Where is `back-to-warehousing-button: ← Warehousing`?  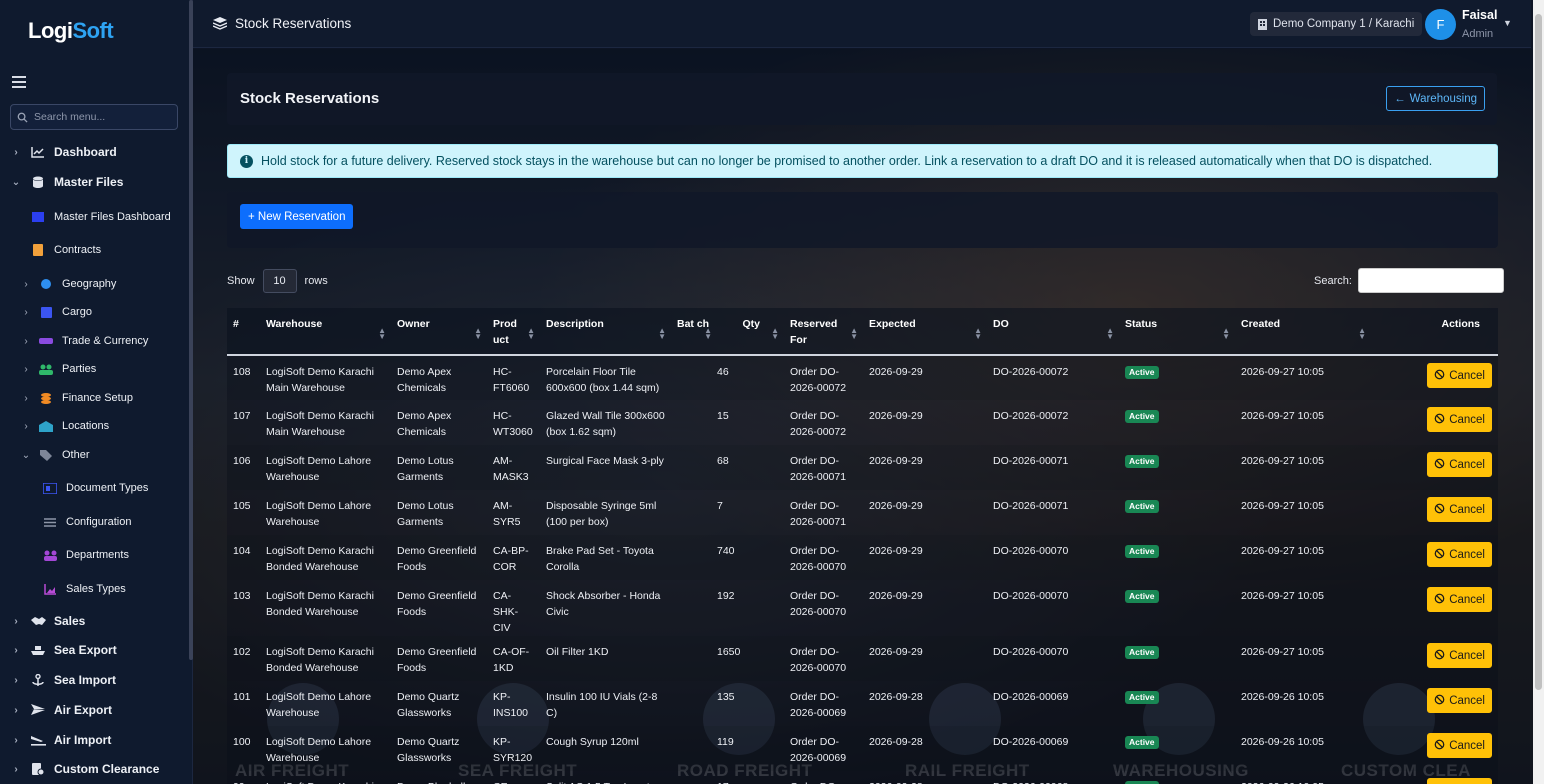
back-to-warehousing-button: ← Warehousing is located at coordinates (1435, 98).